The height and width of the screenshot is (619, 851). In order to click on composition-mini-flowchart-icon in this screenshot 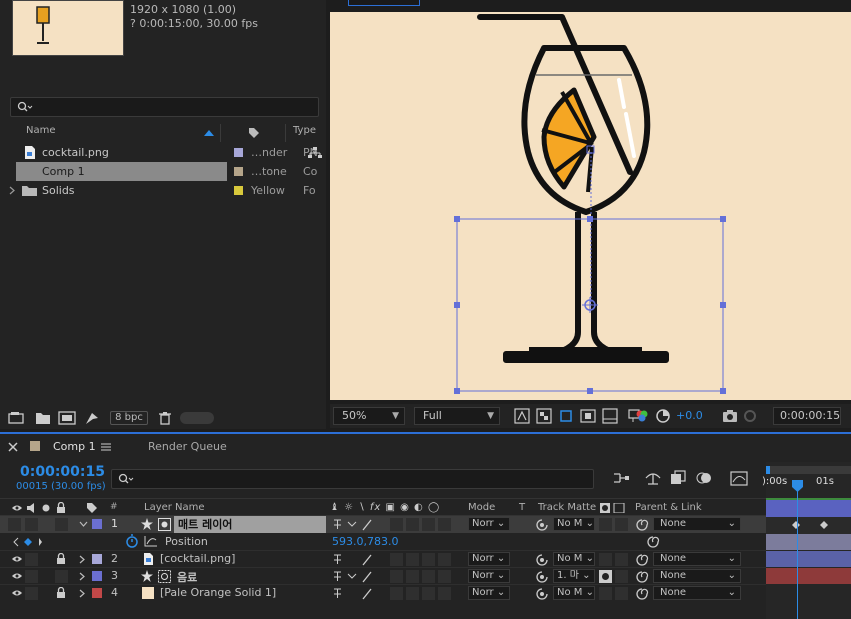, I will do `click(621, 478)`.